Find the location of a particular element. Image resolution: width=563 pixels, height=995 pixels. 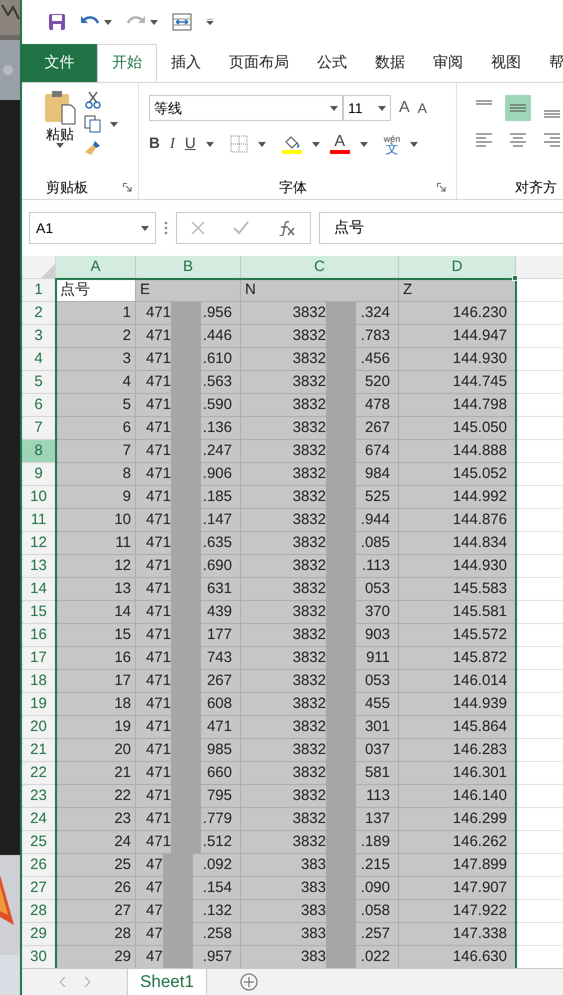

cell-text: 47 is located at coordinates (154, 956).